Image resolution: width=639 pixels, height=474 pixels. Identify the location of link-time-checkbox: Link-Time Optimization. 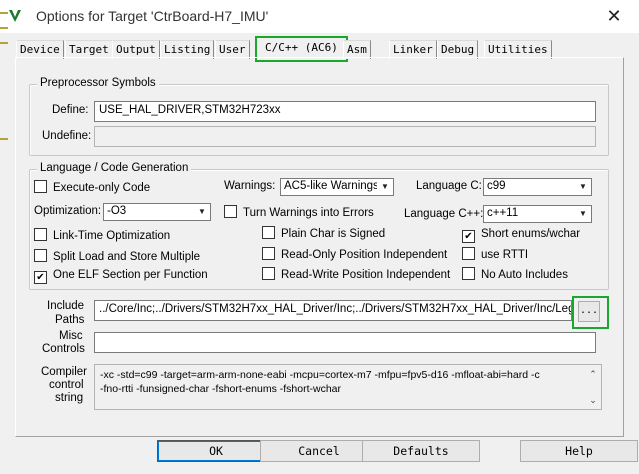
(102, 235).